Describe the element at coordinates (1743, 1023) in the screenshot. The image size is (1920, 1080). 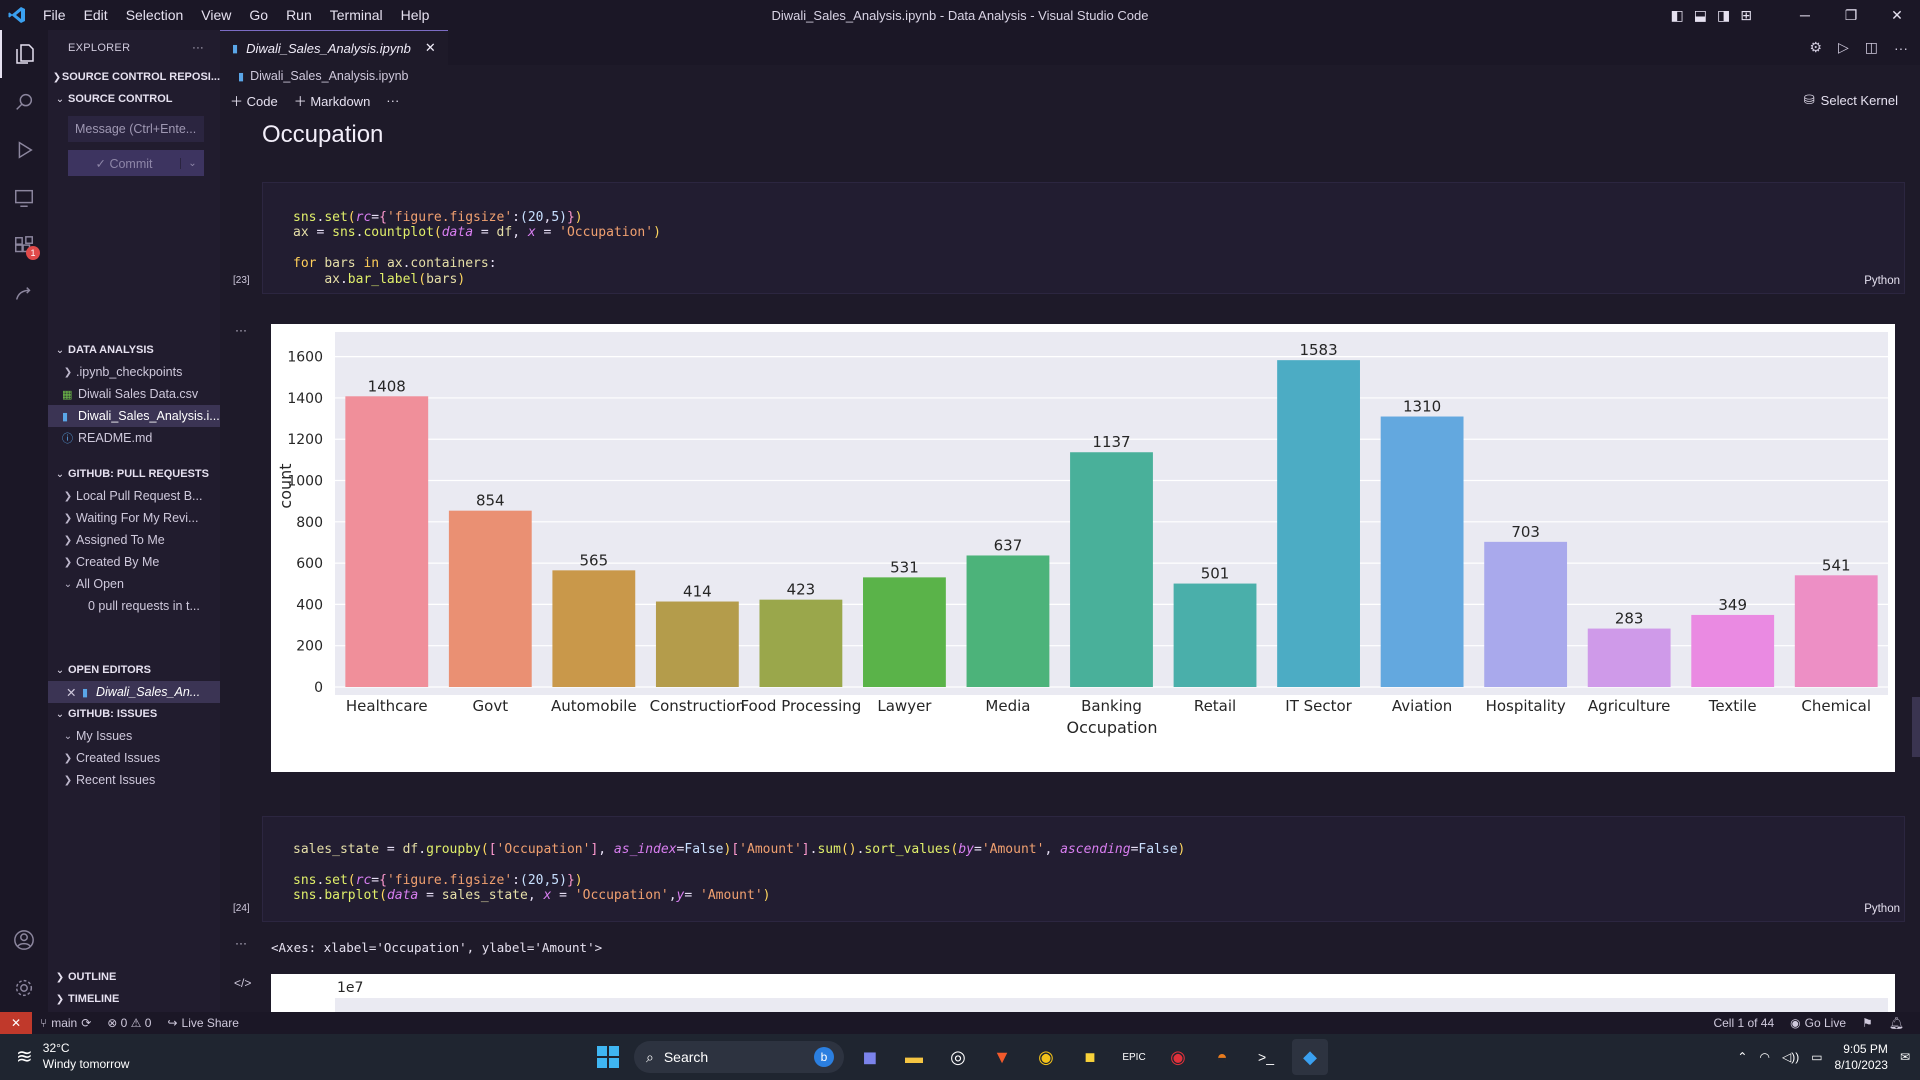
I see `cell-indicator: Cell 1 of 44` at that location.